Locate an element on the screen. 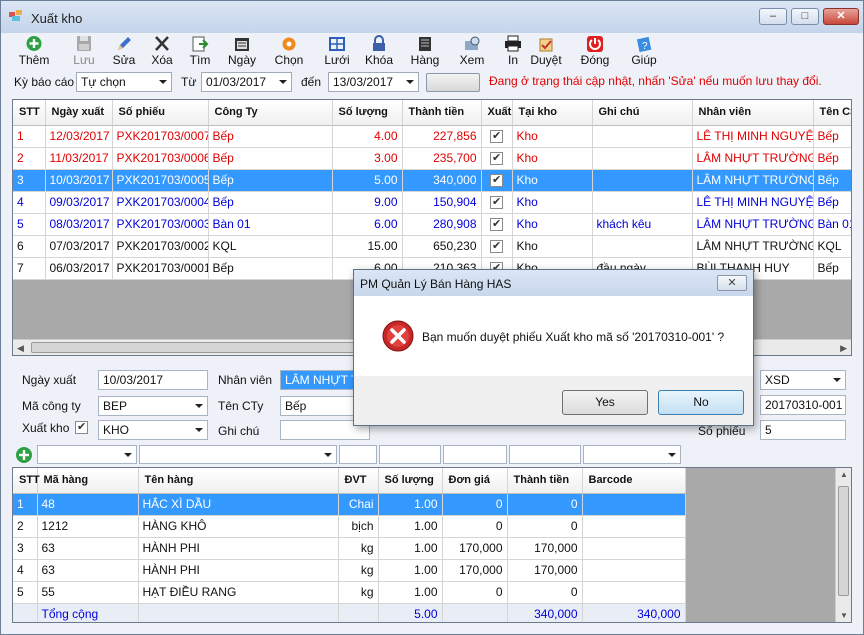  voucher-type-select: XSD is located at coordinates (803, 380).